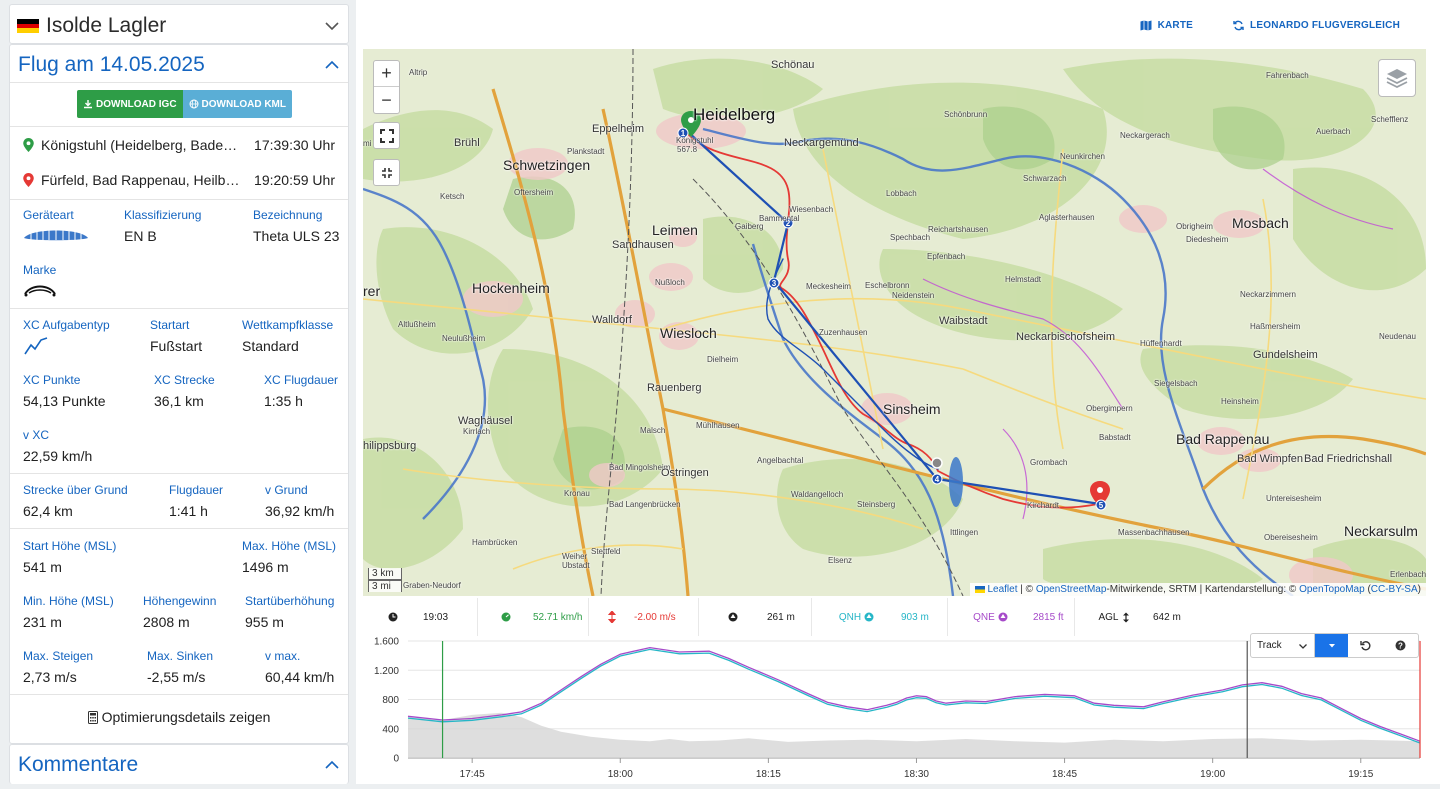 The image size is (1440, 789). What do you see at coordinates (1348, 459) in the screenshot?
I see `place-label: Bad Friedrichshall` at bounding box center [1348, 459].